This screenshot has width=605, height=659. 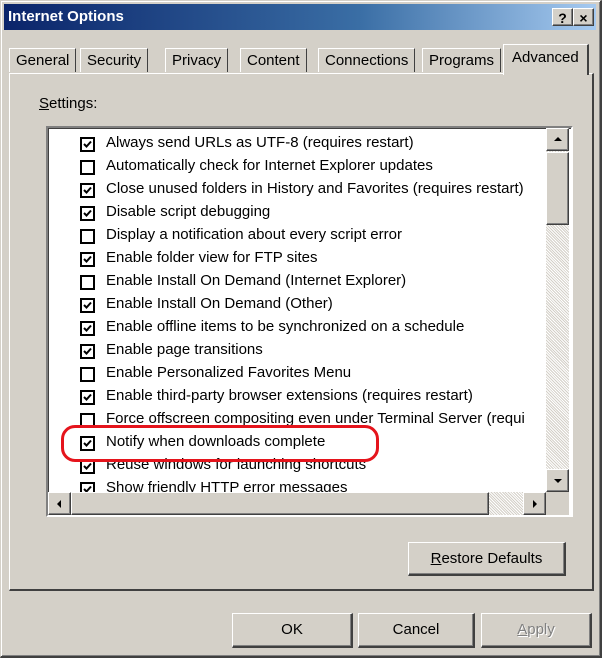 I want to click on settings-item-label: Enable Install On Demand (Other), so click(x=219, y=303).